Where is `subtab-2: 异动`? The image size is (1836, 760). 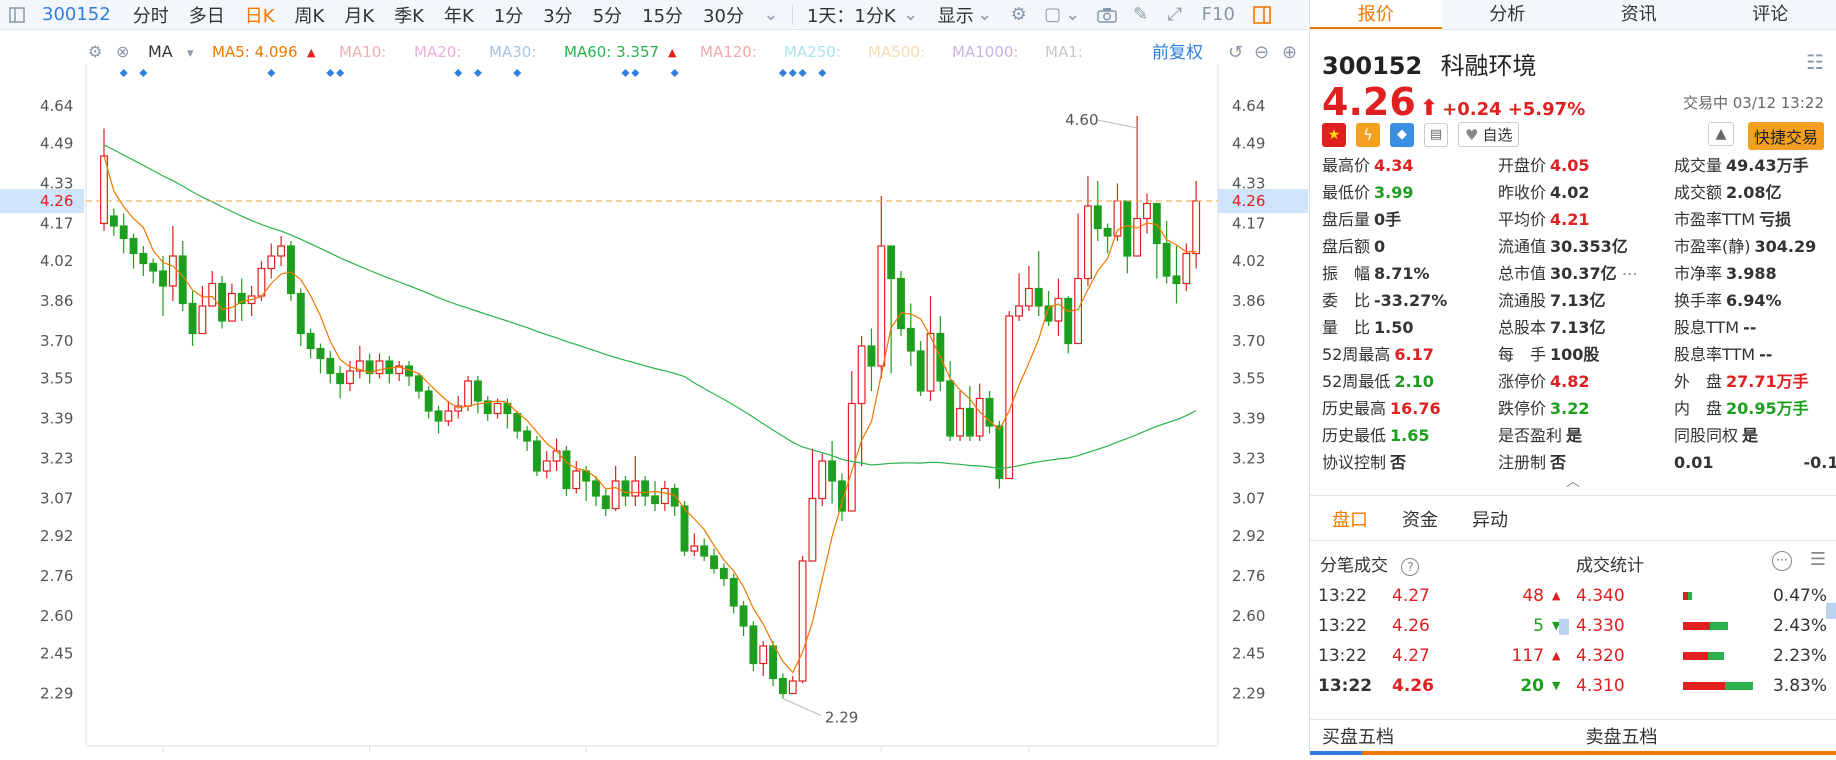
subtab-2: 异动 is located at coordinates (1490, 518).